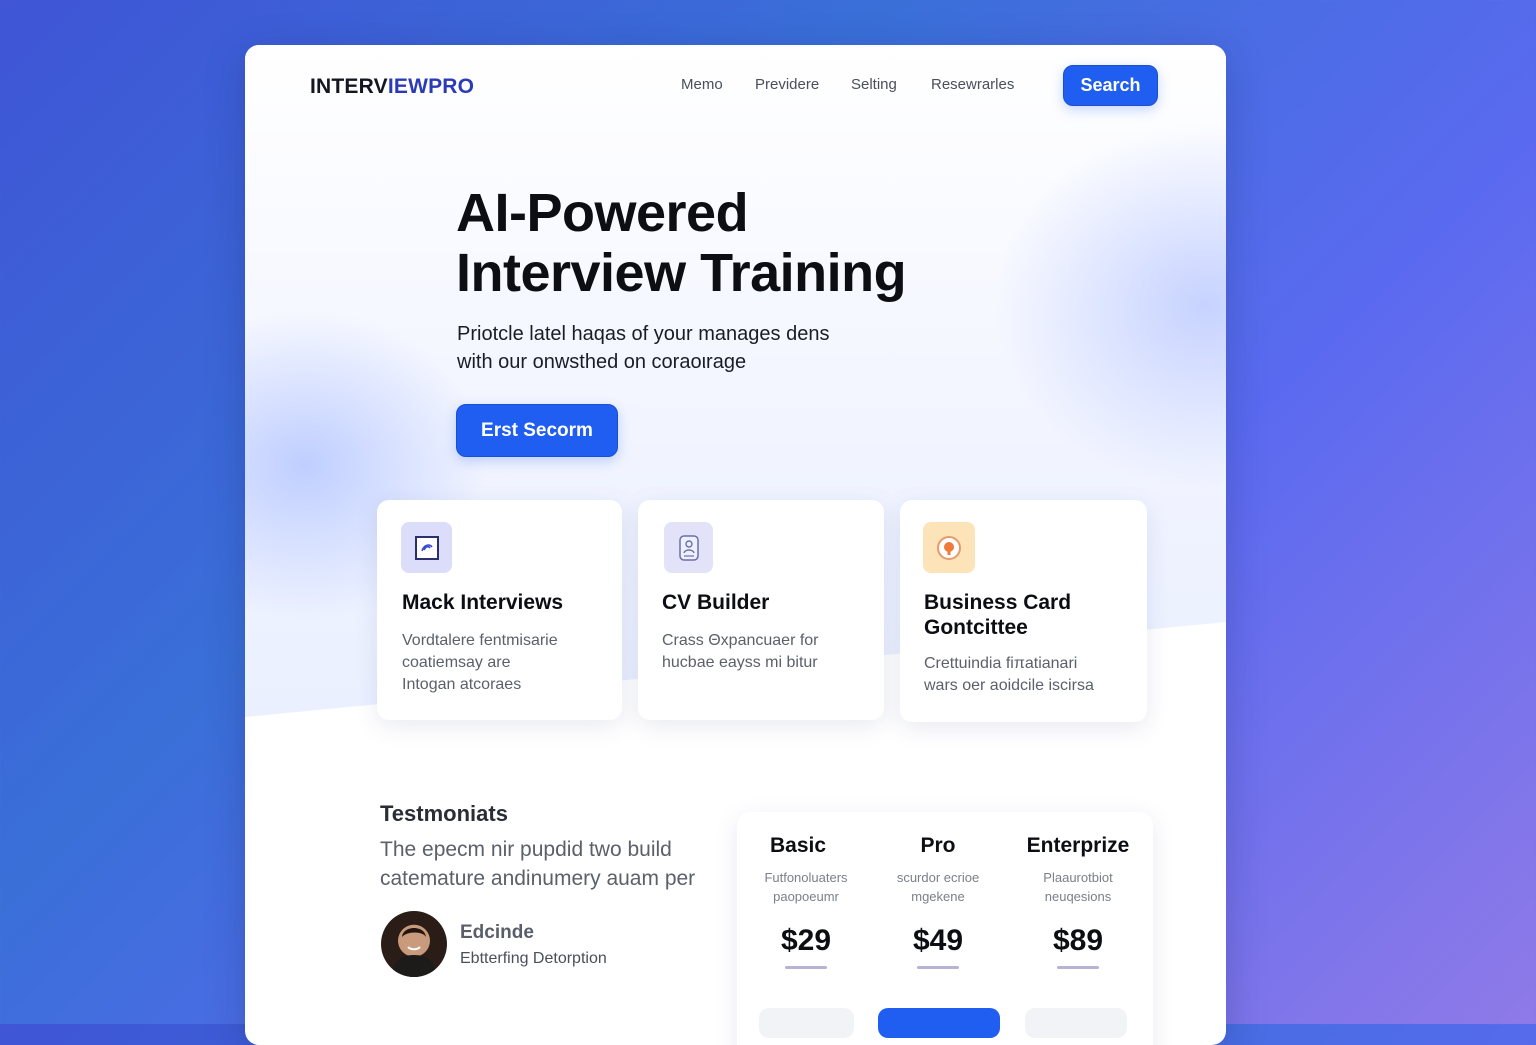 The height and width of the screenshot is (1045, 1536). What do you see at coordinates (972, 84) in the screenshot?
I see `nav-item-resewrarles: Resewrarles` at bounding box center [972, 84].